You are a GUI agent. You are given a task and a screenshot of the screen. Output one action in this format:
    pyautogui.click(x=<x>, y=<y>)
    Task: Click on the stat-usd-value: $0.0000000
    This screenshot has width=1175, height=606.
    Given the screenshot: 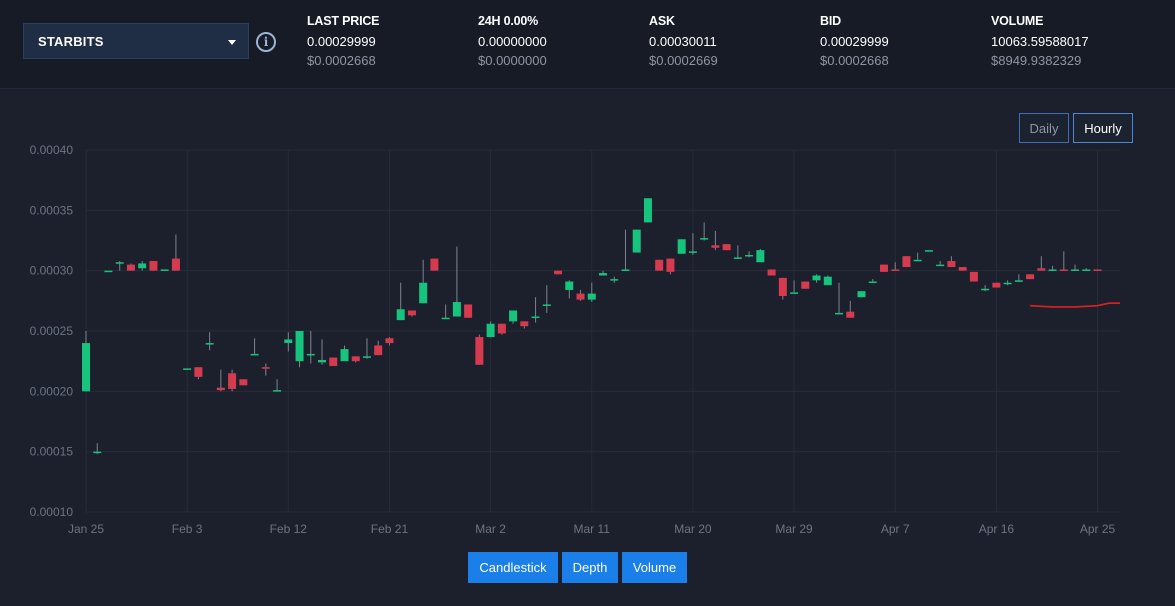 What is the action you would take?
    pyautogui.click(x=512, y=60)
    